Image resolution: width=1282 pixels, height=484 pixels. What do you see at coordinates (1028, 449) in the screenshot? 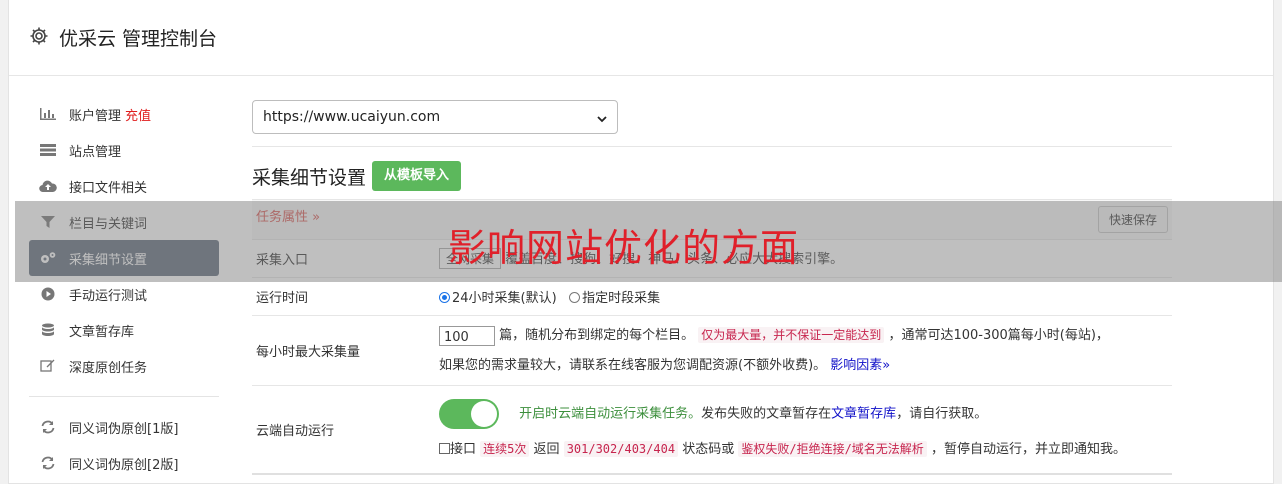
I see `text-pause-notify: ，暂停自动运行，并立即通知我。` at bounding box center [1028, 449].